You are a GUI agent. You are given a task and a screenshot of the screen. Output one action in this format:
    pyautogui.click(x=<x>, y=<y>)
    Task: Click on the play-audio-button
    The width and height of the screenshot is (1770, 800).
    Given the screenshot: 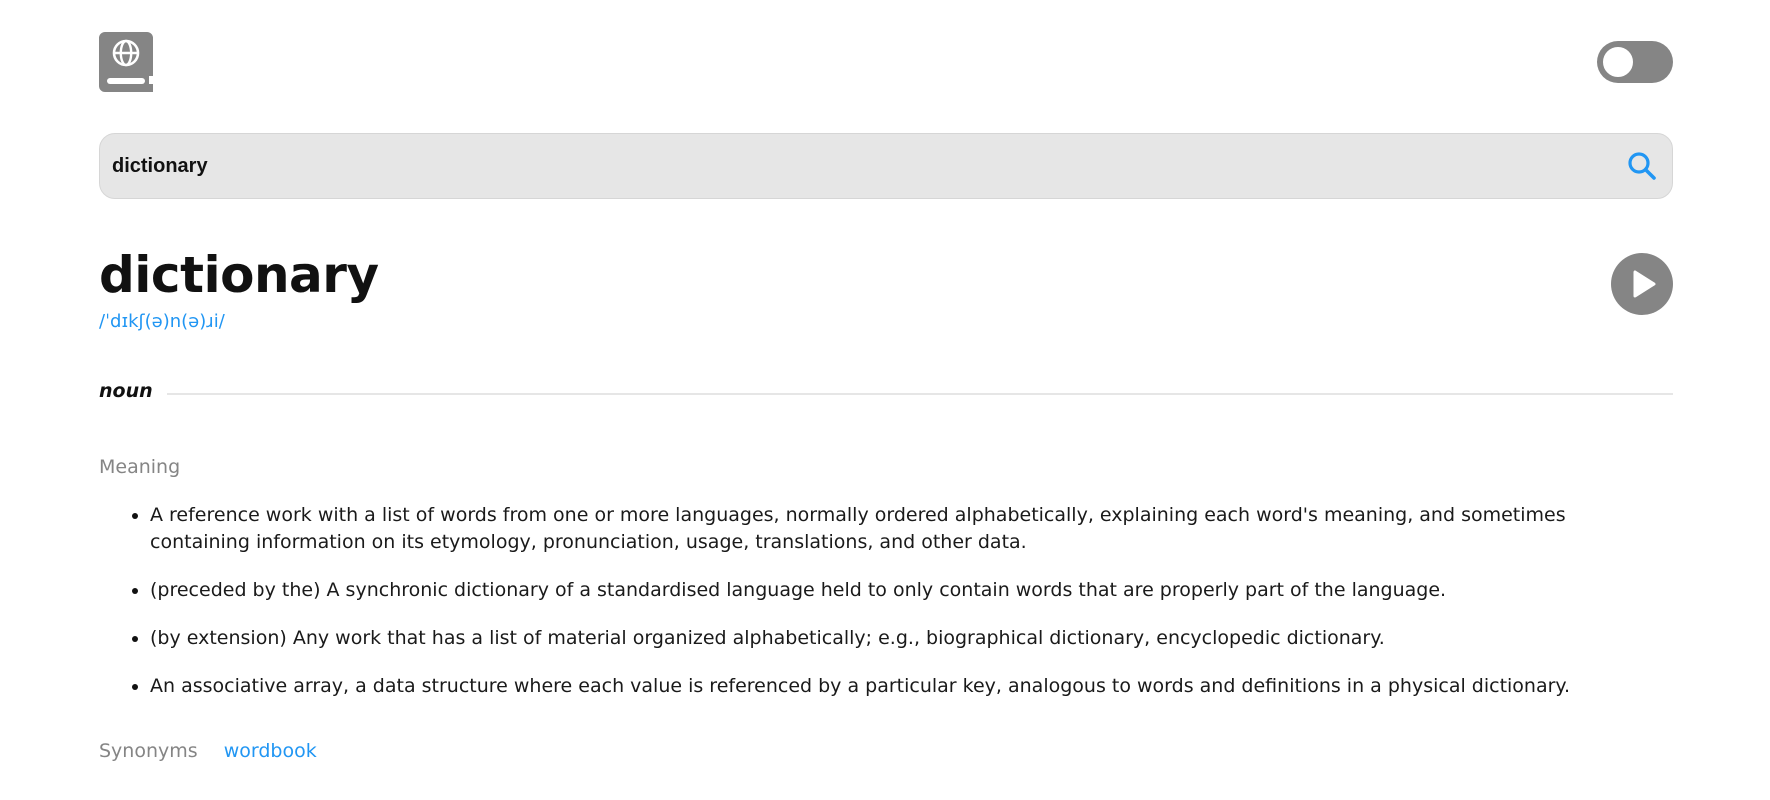 What is the action you would take?
    pyautogui.click(x=1642, y=284)
    